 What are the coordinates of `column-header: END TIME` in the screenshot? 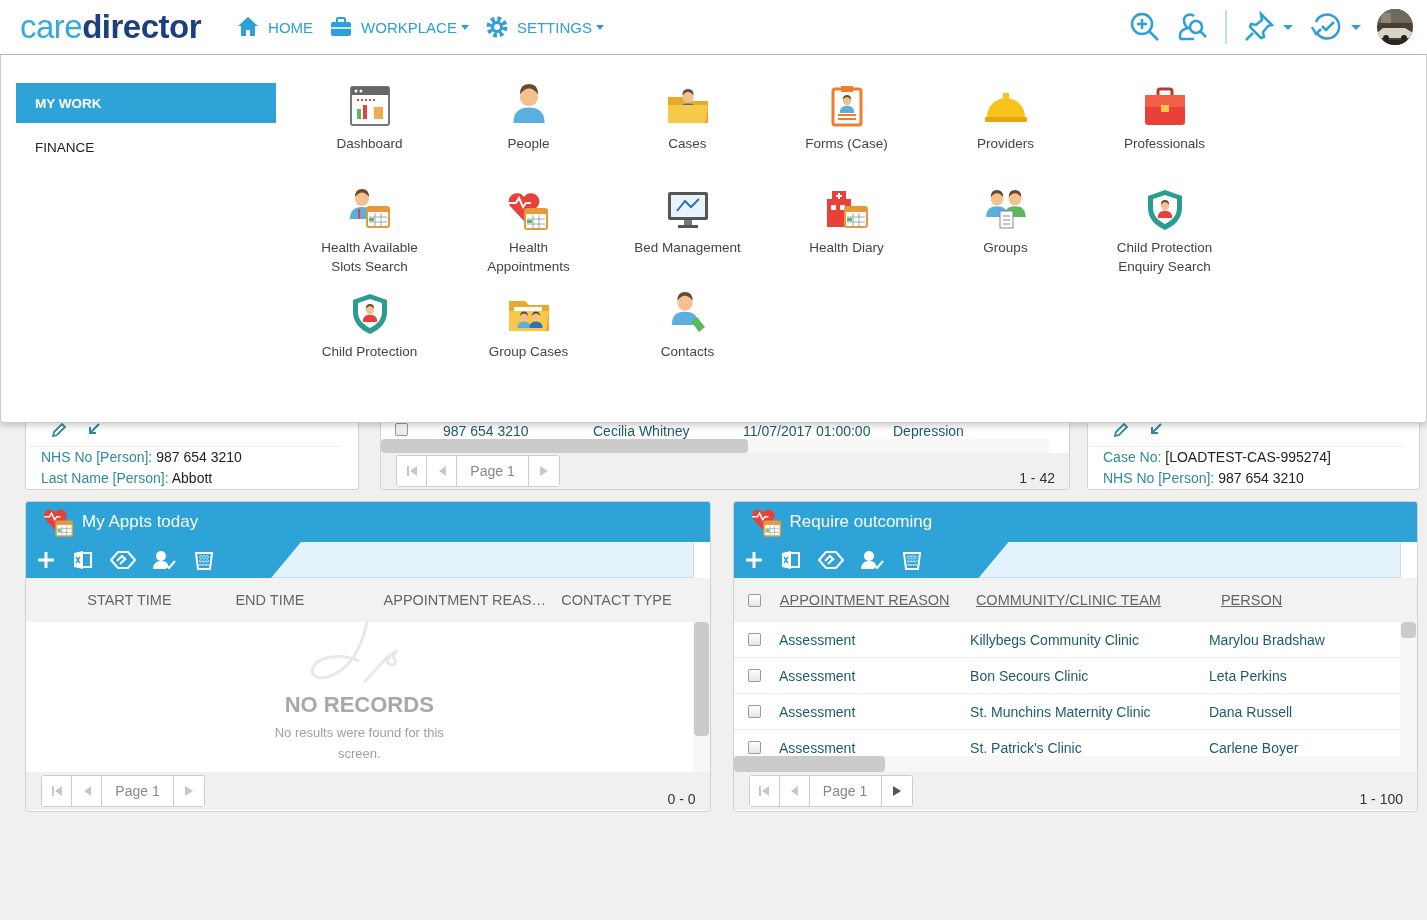 It's located at (270, 600).